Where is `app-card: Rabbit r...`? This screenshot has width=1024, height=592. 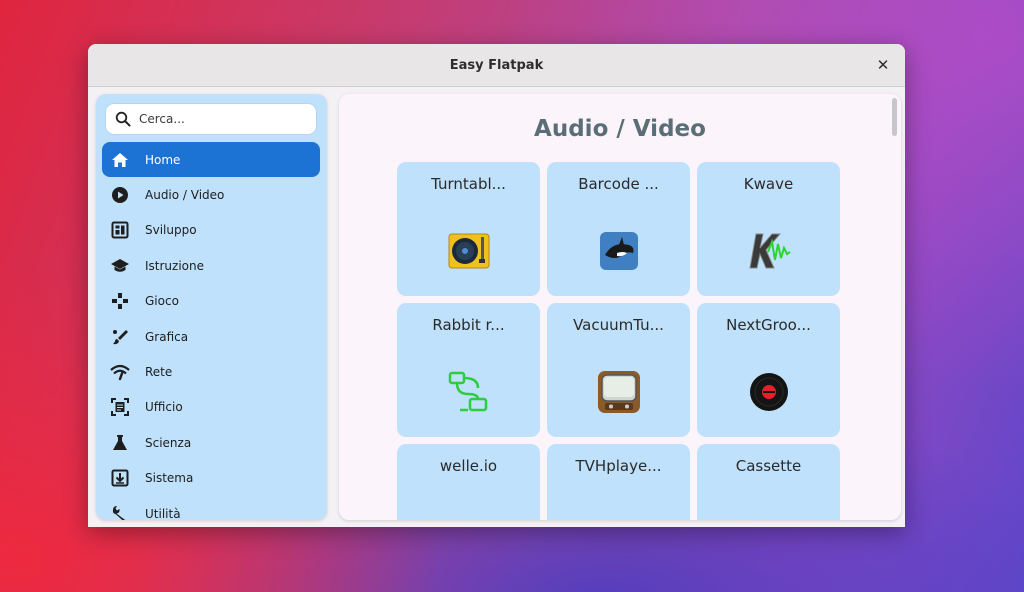 app-card: Rabbit r... is located at coordinates (468, 370).